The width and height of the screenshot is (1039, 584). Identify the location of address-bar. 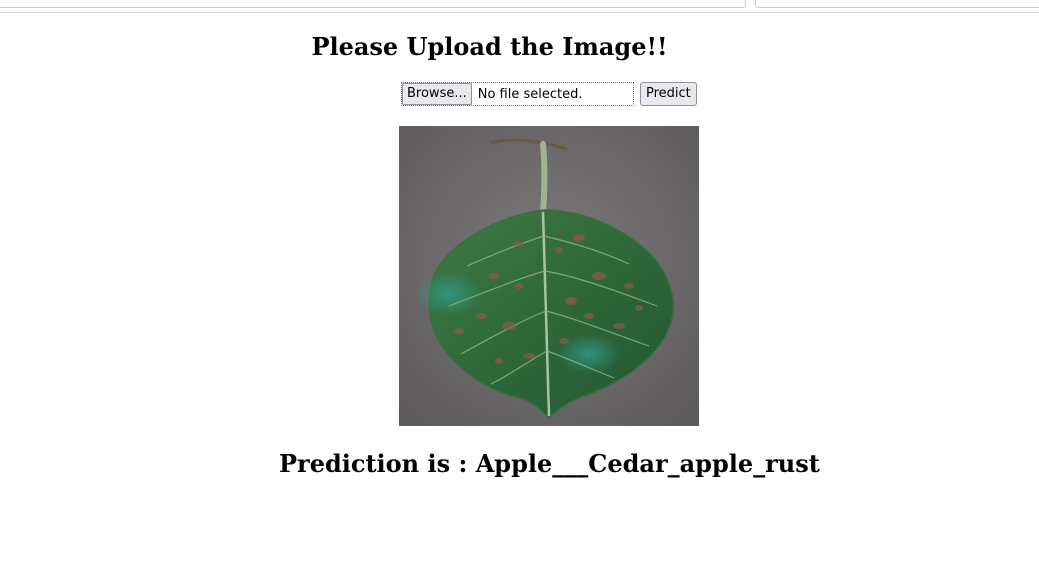
(373, 4).